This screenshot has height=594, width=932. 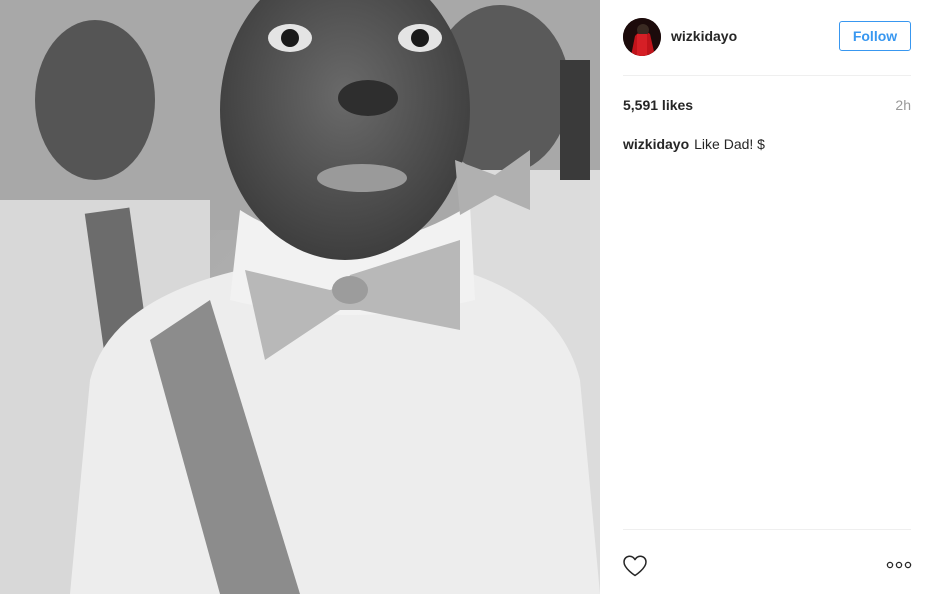 I want to click on likes-count: 5,591 likes, so click(x=658, y=105).